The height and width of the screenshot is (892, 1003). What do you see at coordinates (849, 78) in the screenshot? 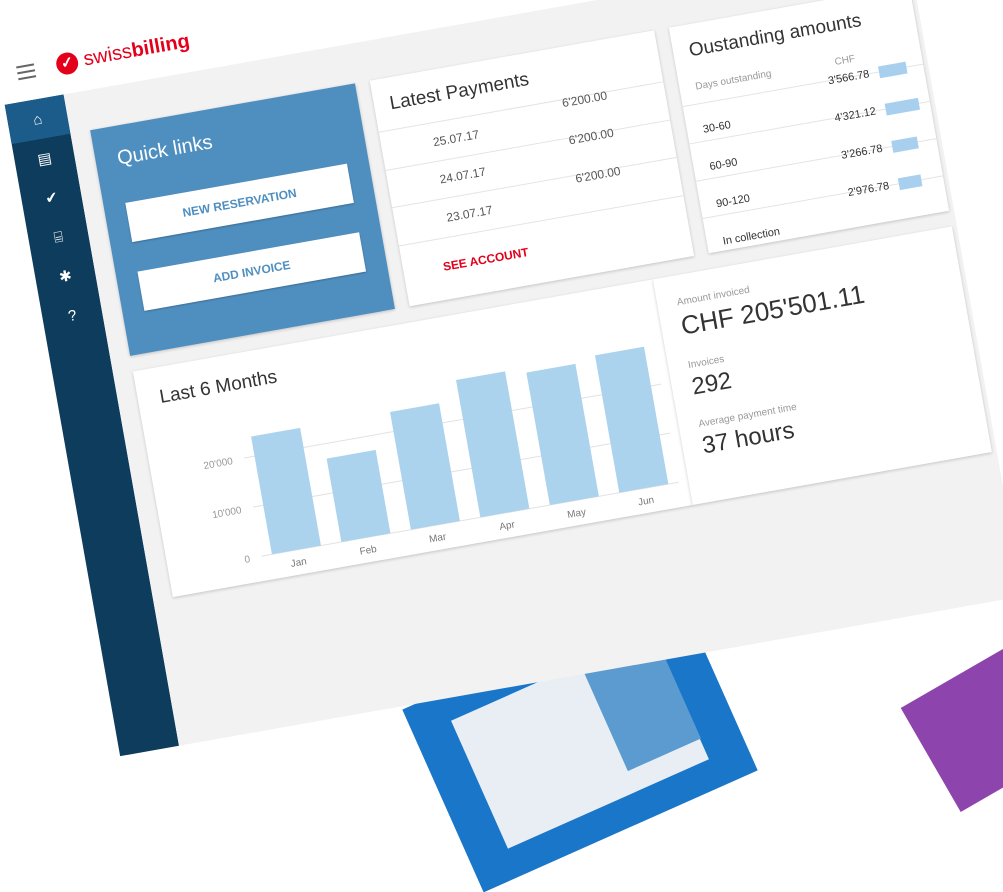
I see `outstanding-value: 3'566.78` at bounding box center [849, 78].